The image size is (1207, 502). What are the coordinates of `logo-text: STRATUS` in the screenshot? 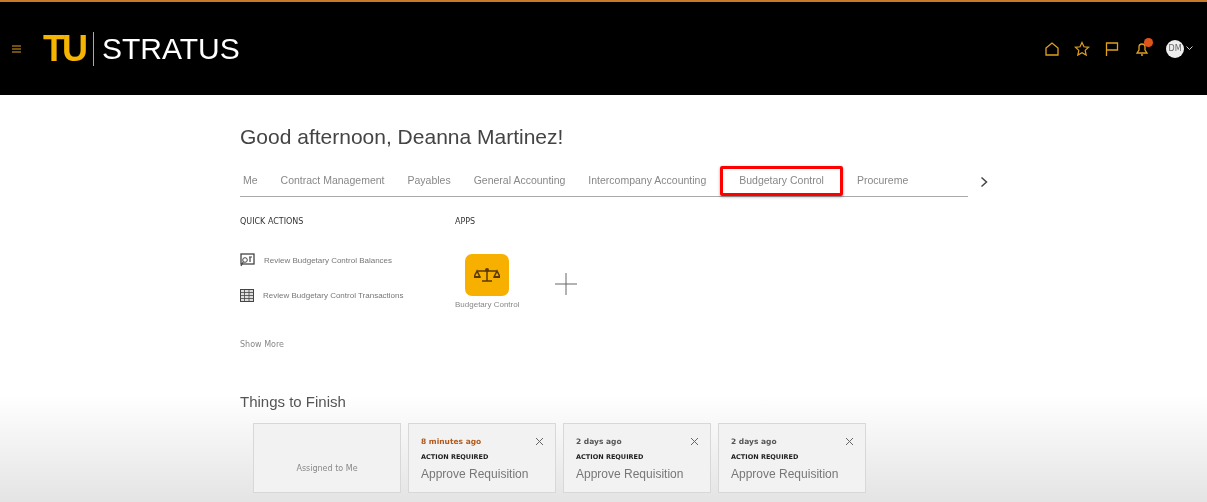 It's located at (171, 48).